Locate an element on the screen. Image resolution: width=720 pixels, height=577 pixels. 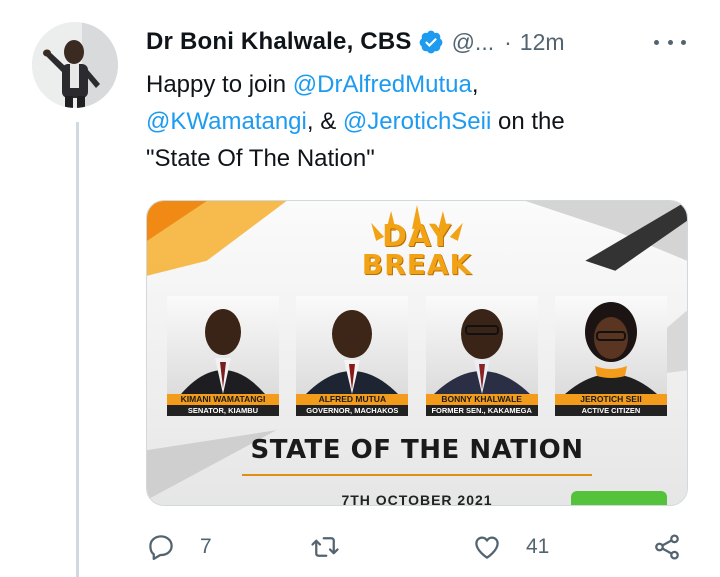
retweet-button is located at coordinates (337, 547).